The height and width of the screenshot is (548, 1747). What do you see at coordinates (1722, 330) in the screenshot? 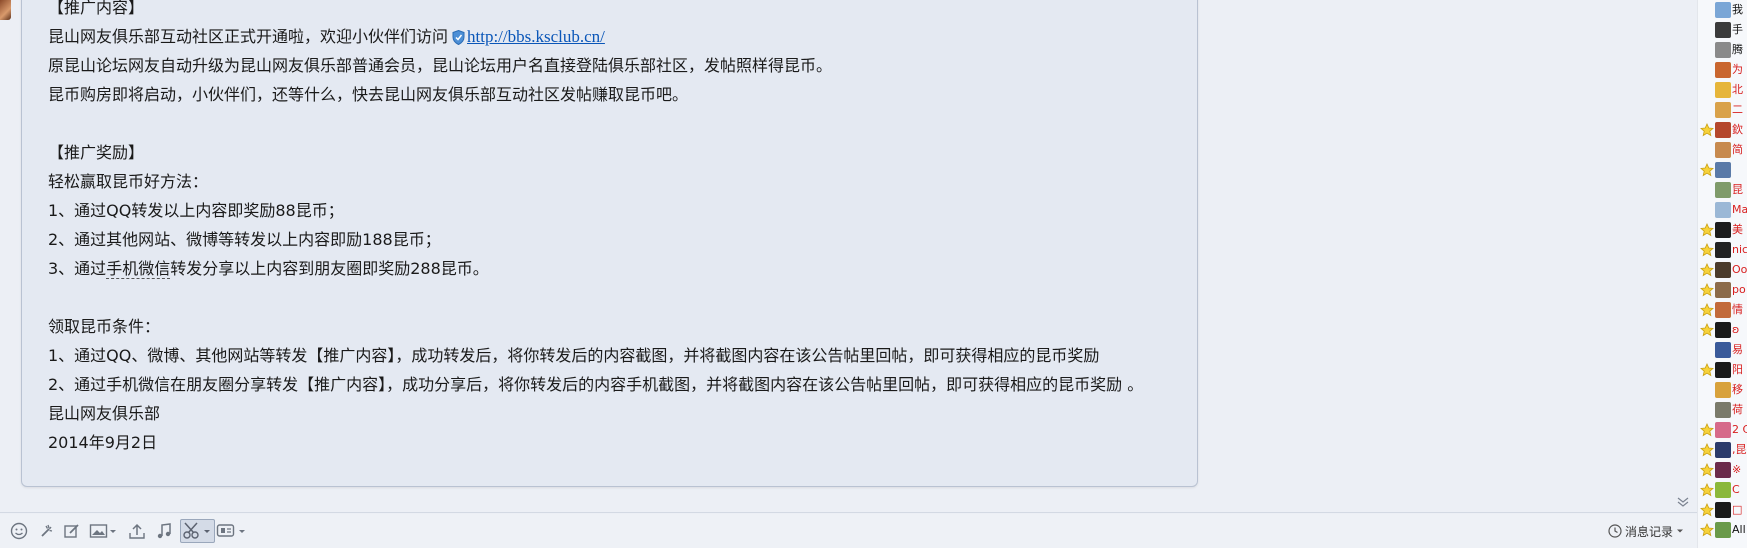
I see `member-item: ʚ` at bounding box center [1722, 330].